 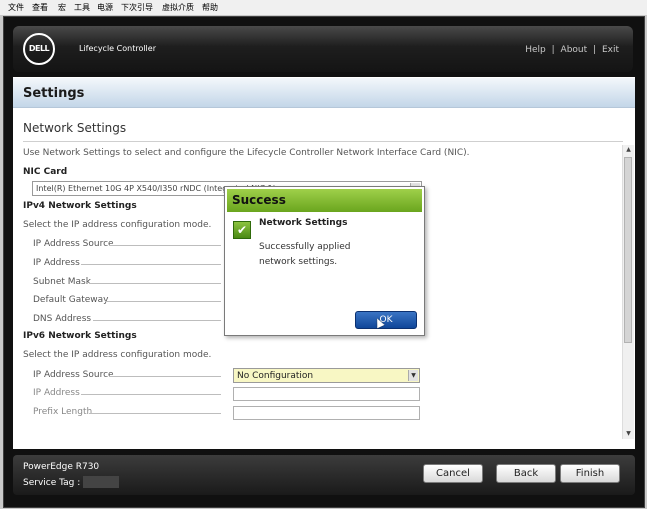 What do you see at coordinates (62, 319) in the screenshot?
I see `ipv4-dns-address-label: DNS Address` at bounding box center [62, 319].